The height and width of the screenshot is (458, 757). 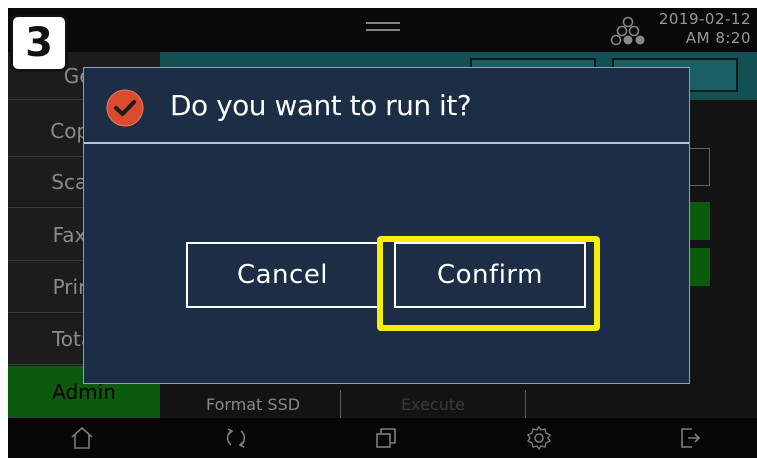 What do you see at coordinates (39, 43) in the screenshot?
I see `step-badge: 3` at bounding box center [39, 43].